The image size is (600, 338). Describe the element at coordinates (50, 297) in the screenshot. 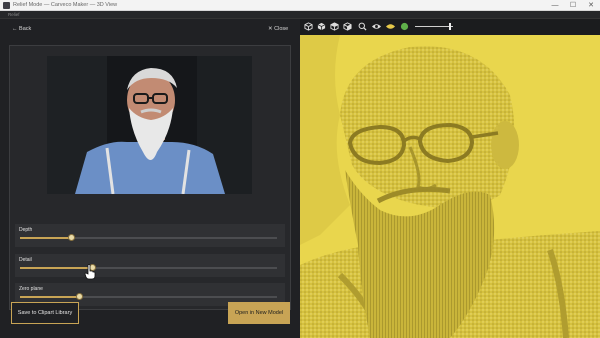

I see `zero-plane-slider-fill` at that location.